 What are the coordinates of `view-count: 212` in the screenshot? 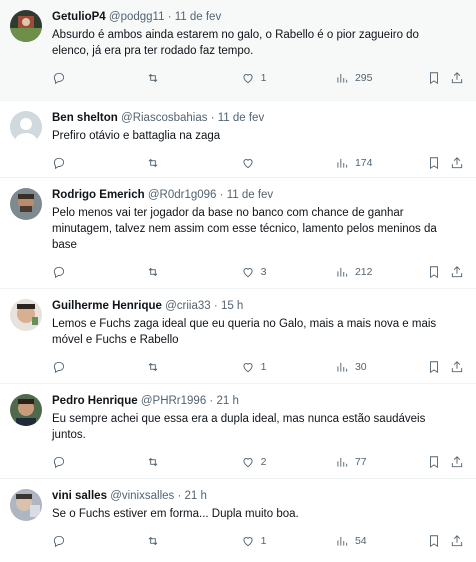 It's located at (363, 272).